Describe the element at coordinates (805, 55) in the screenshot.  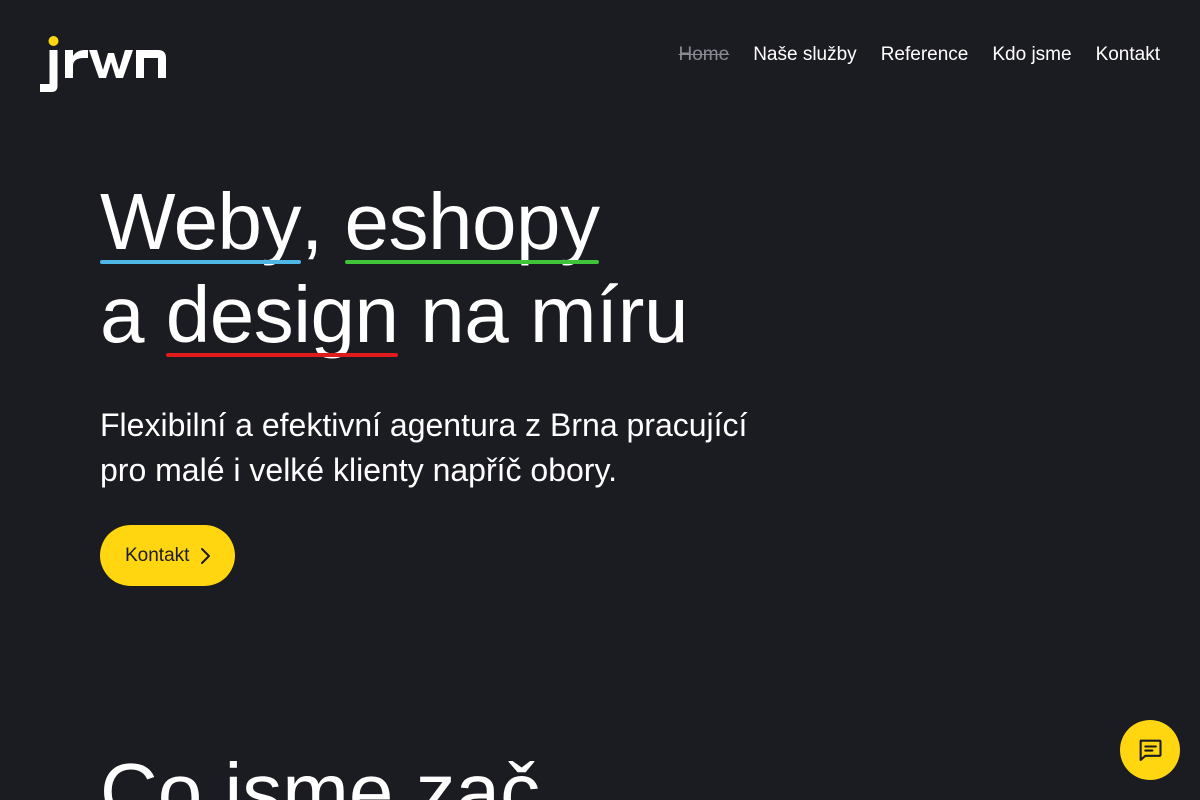
I see `nav-item-services: Naše služby` at that location.